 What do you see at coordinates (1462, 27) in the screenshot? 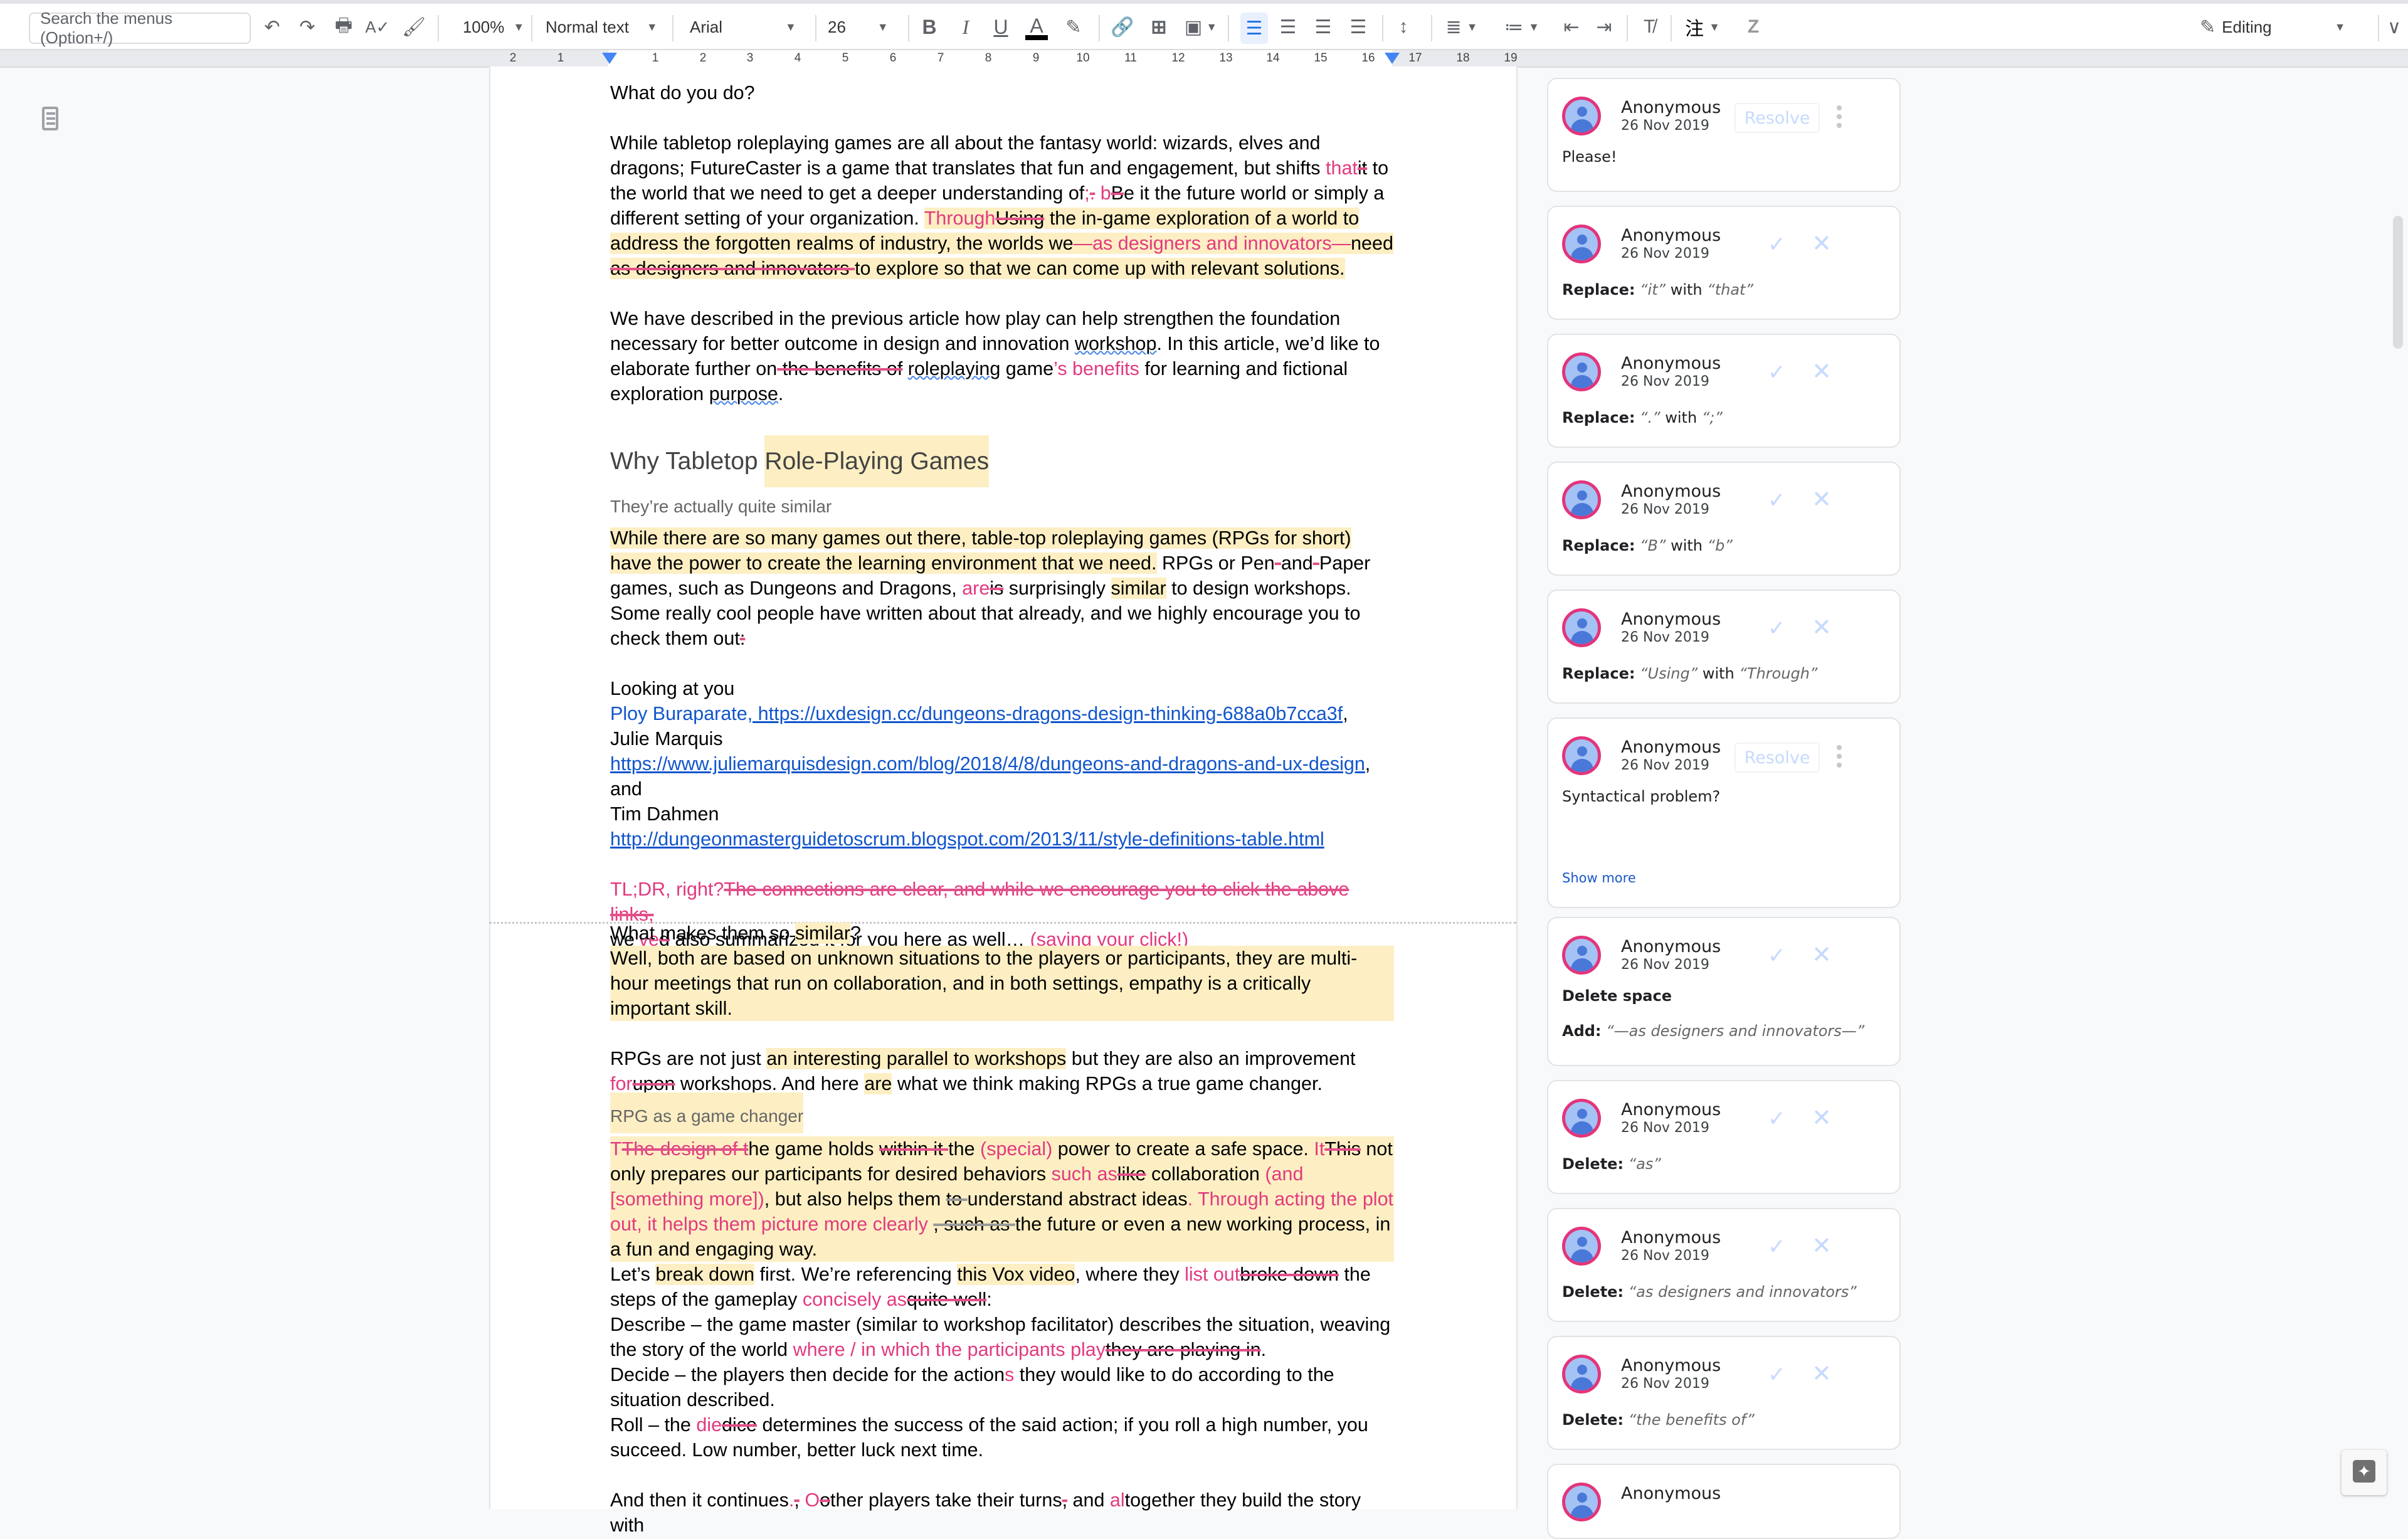
I see `numbered-list-icon: ≣ ▼` at bounding box center [1462, 27].